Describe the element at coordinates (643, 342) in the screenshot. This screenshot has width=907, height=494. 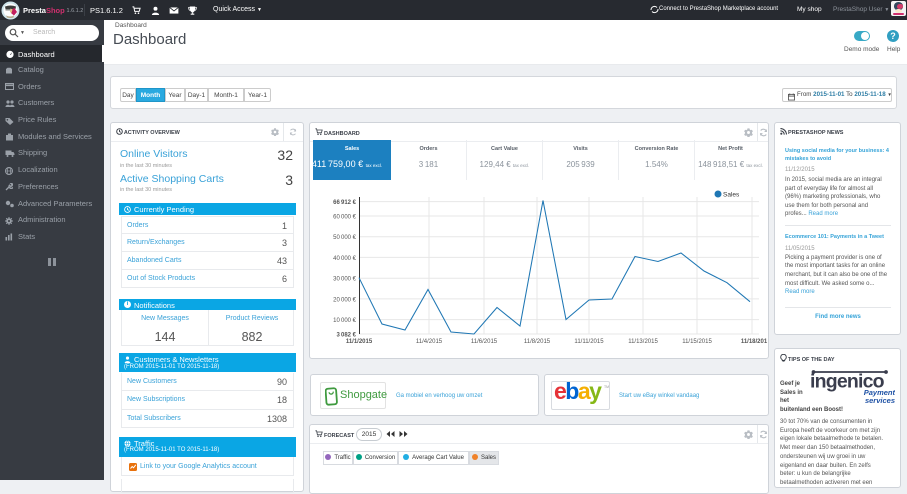
I see `svg-text: 11/13/2015` at that location.